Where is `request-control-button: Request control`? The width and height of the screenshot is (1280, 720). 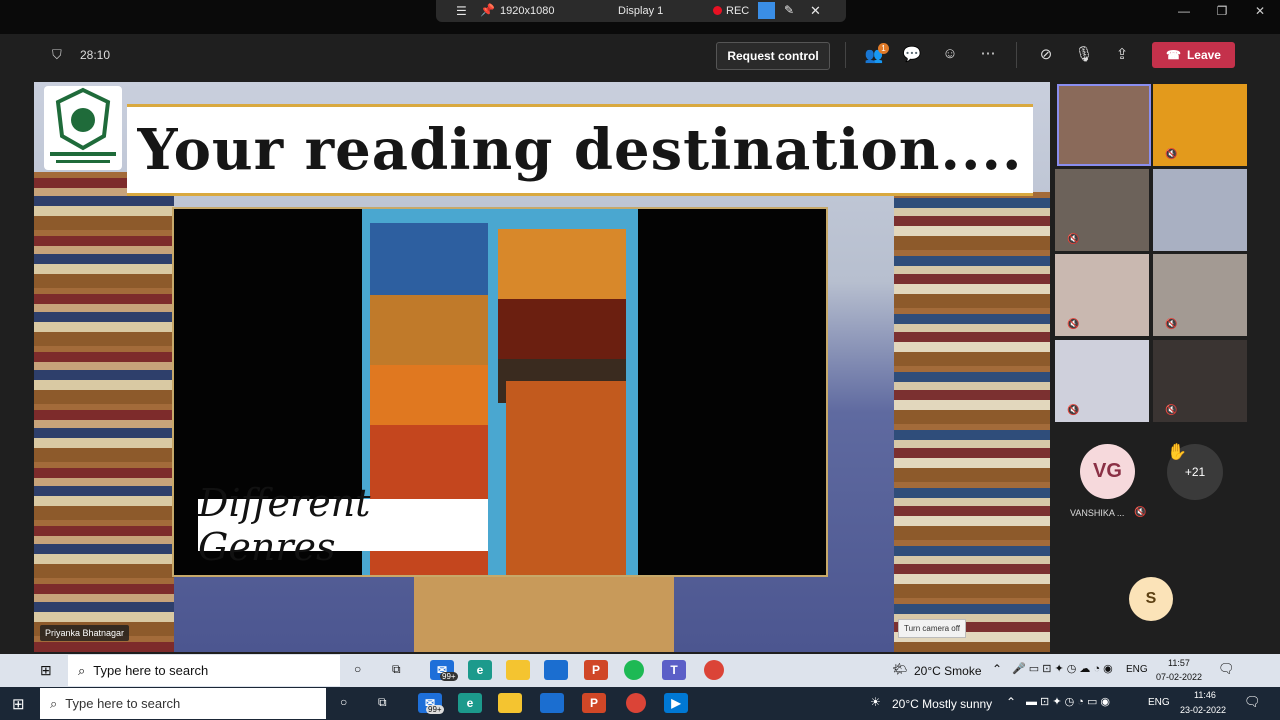 request-control-button: Request control is located at coordinates (773, 56).